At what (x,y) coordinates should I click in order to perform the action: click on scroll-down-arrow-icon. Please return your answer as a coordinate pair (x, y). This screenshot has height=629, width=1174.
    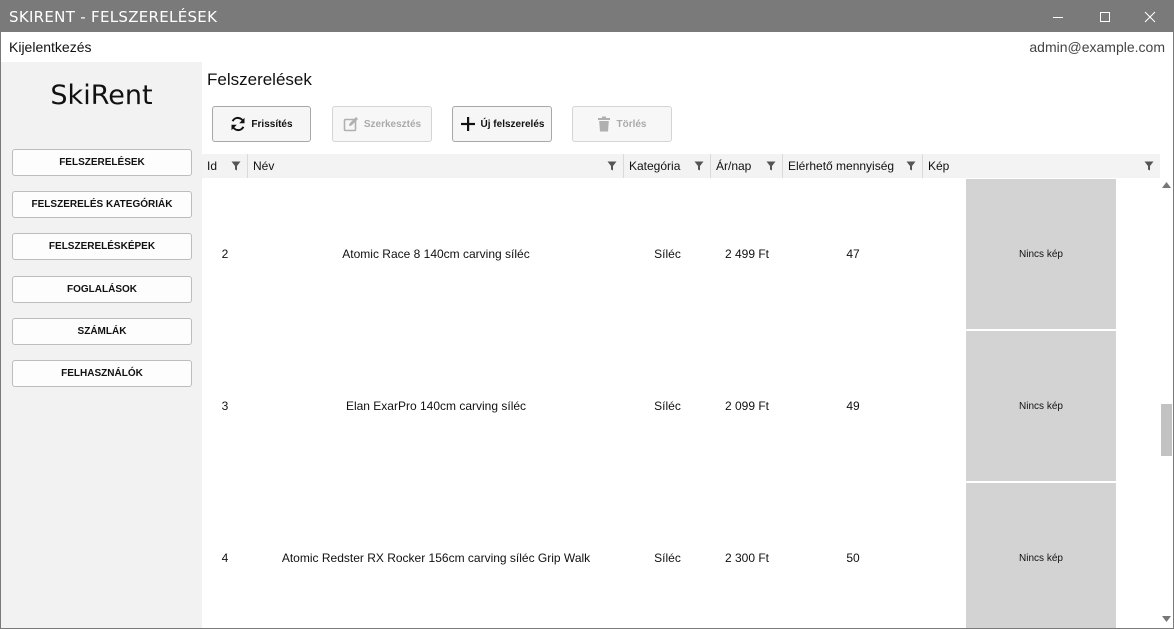
    Looking at the image, I should click on (1166, 619).